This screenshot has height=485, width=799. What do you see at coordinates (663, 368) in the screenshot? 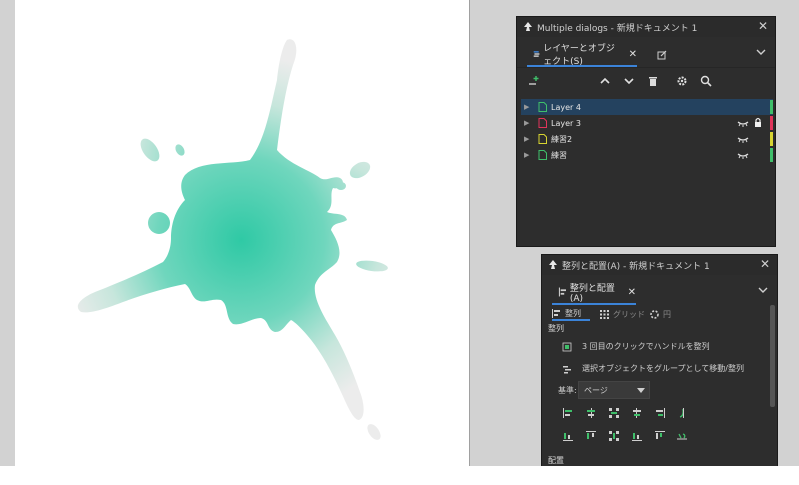
I see `option-label: 選択オブジェクトをグループとして移動/整列` at bounding box center [663, 368].